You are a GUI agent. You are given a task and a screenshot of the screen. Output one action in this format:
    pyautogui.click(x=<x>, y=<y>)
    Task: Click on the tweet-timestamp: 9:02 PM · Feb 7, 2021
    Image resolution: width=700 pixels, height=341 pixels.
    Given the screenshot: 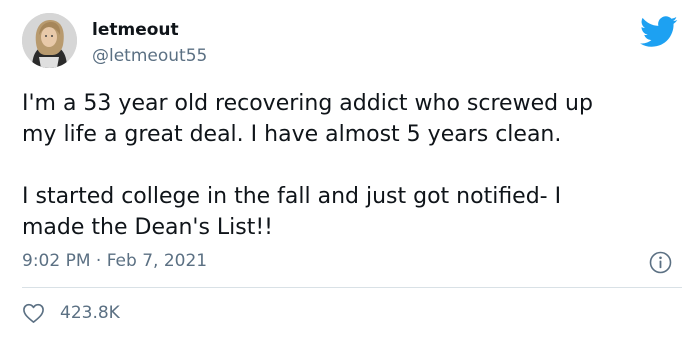 What is the action you would take?
    pyautogui.click(x=114, y=261)
    